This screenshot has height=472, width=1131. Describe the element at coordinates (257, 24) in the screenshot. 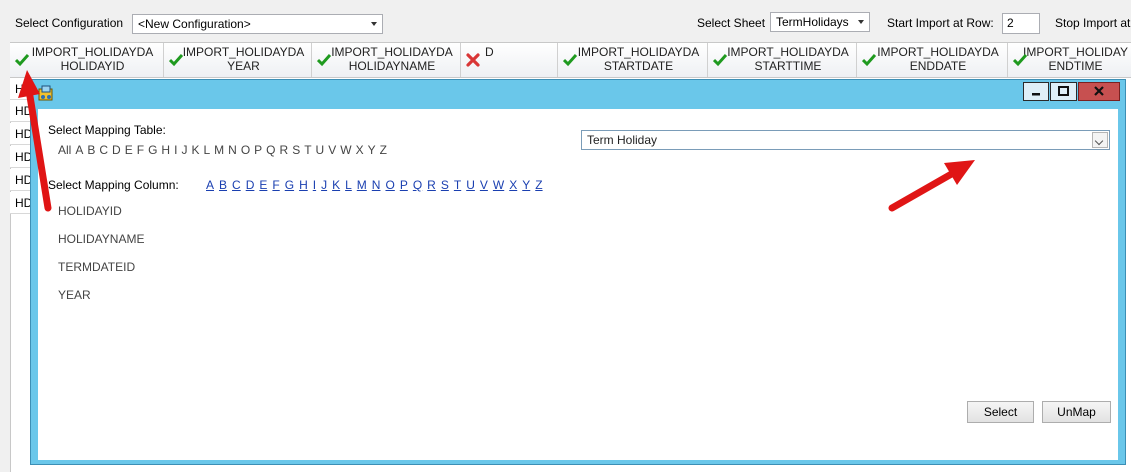

I see `configuration-dropdown: <New Configuration>` at that location.